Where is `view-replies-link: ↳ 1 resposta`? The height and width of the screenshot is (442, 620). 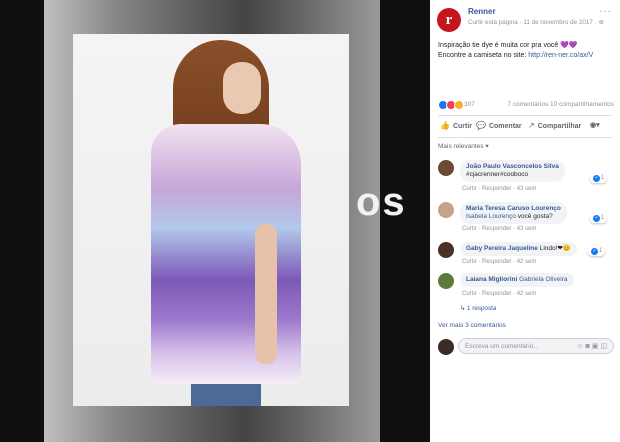
view-replies-link: ↳ 1 resposta is located at coordinates (478, 308).